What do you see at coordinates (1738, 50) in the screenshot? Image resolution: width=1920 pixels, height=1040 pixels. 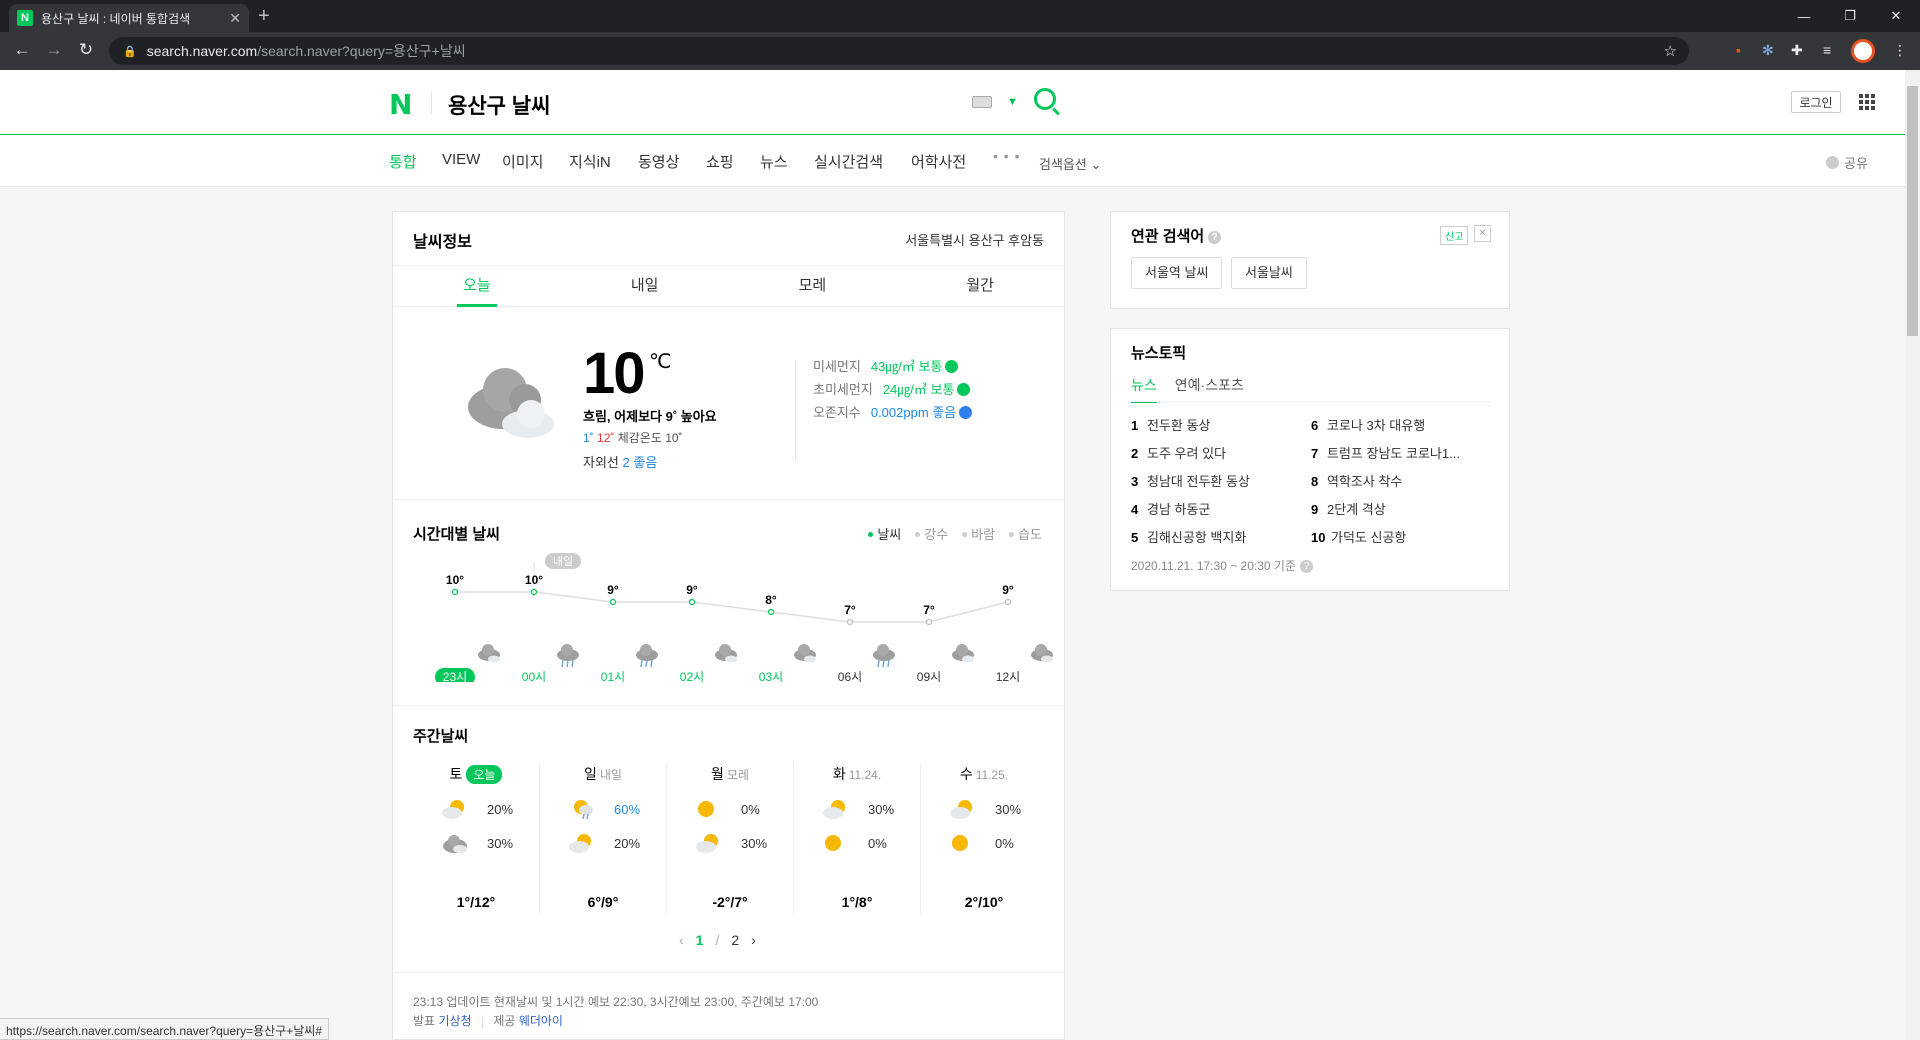 I see `extension-icon: ▪` at bounding box center [1738, 50].